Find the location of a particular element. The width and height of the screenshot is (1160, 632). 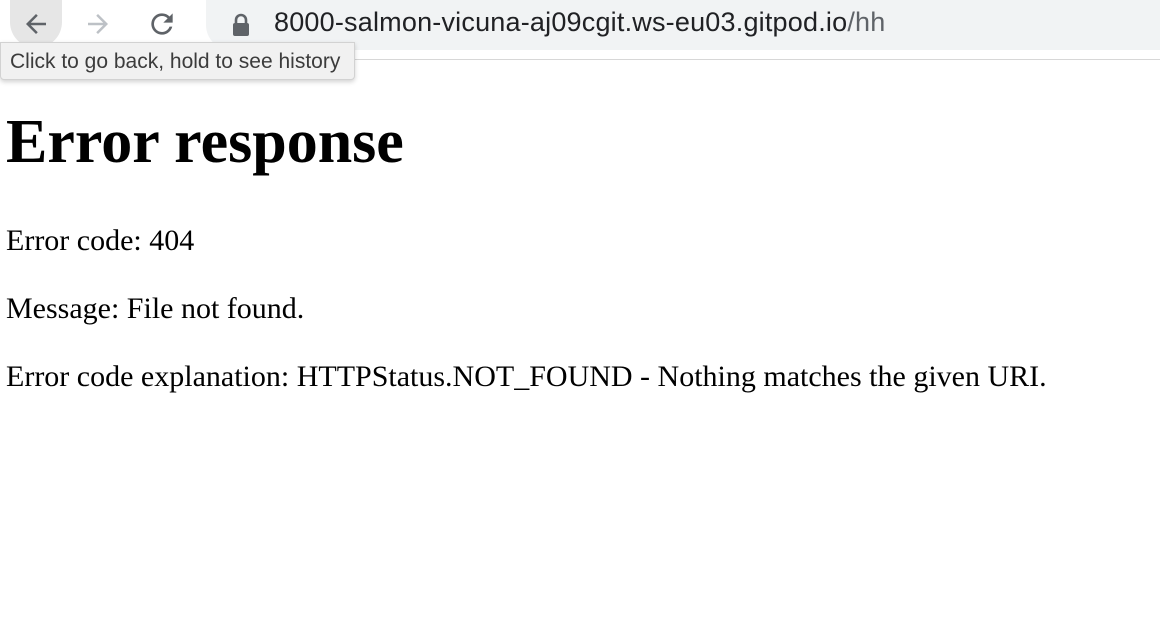

lock-icon is located at coordinates (241, 25).